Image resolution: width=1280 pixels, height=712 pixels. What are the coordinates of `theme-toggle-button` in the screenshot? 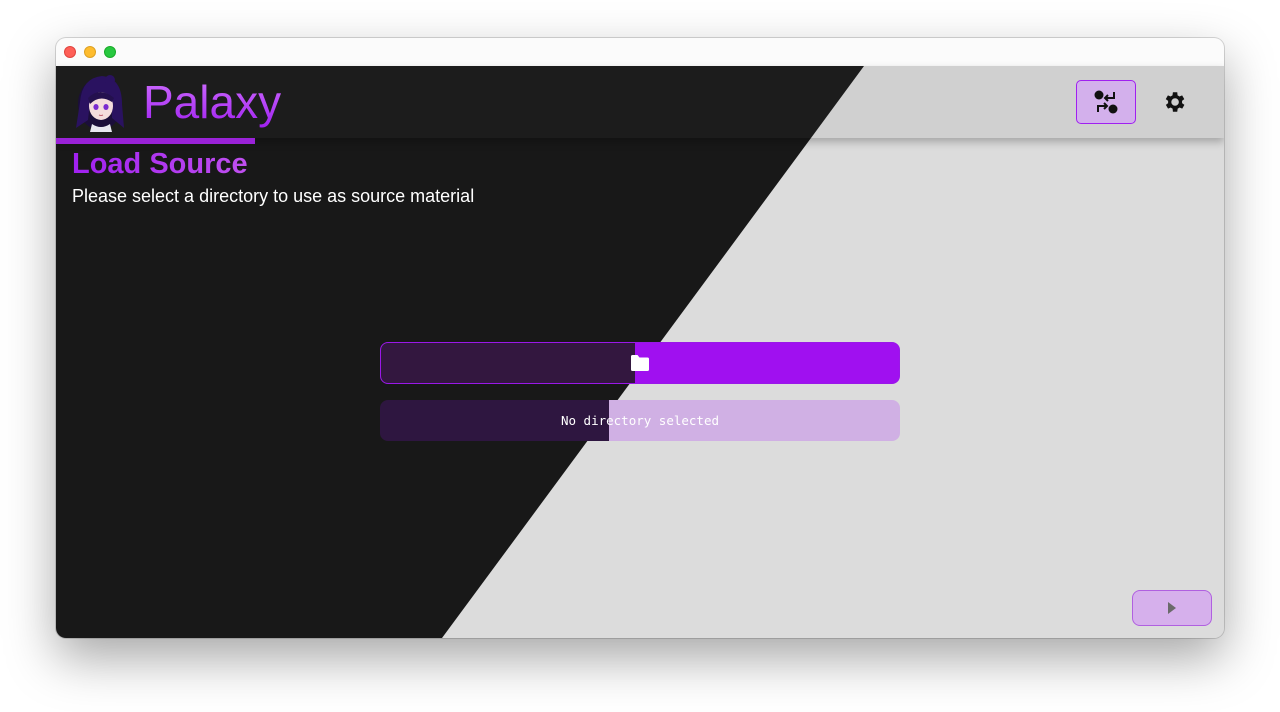 It's located at (1106, 102).